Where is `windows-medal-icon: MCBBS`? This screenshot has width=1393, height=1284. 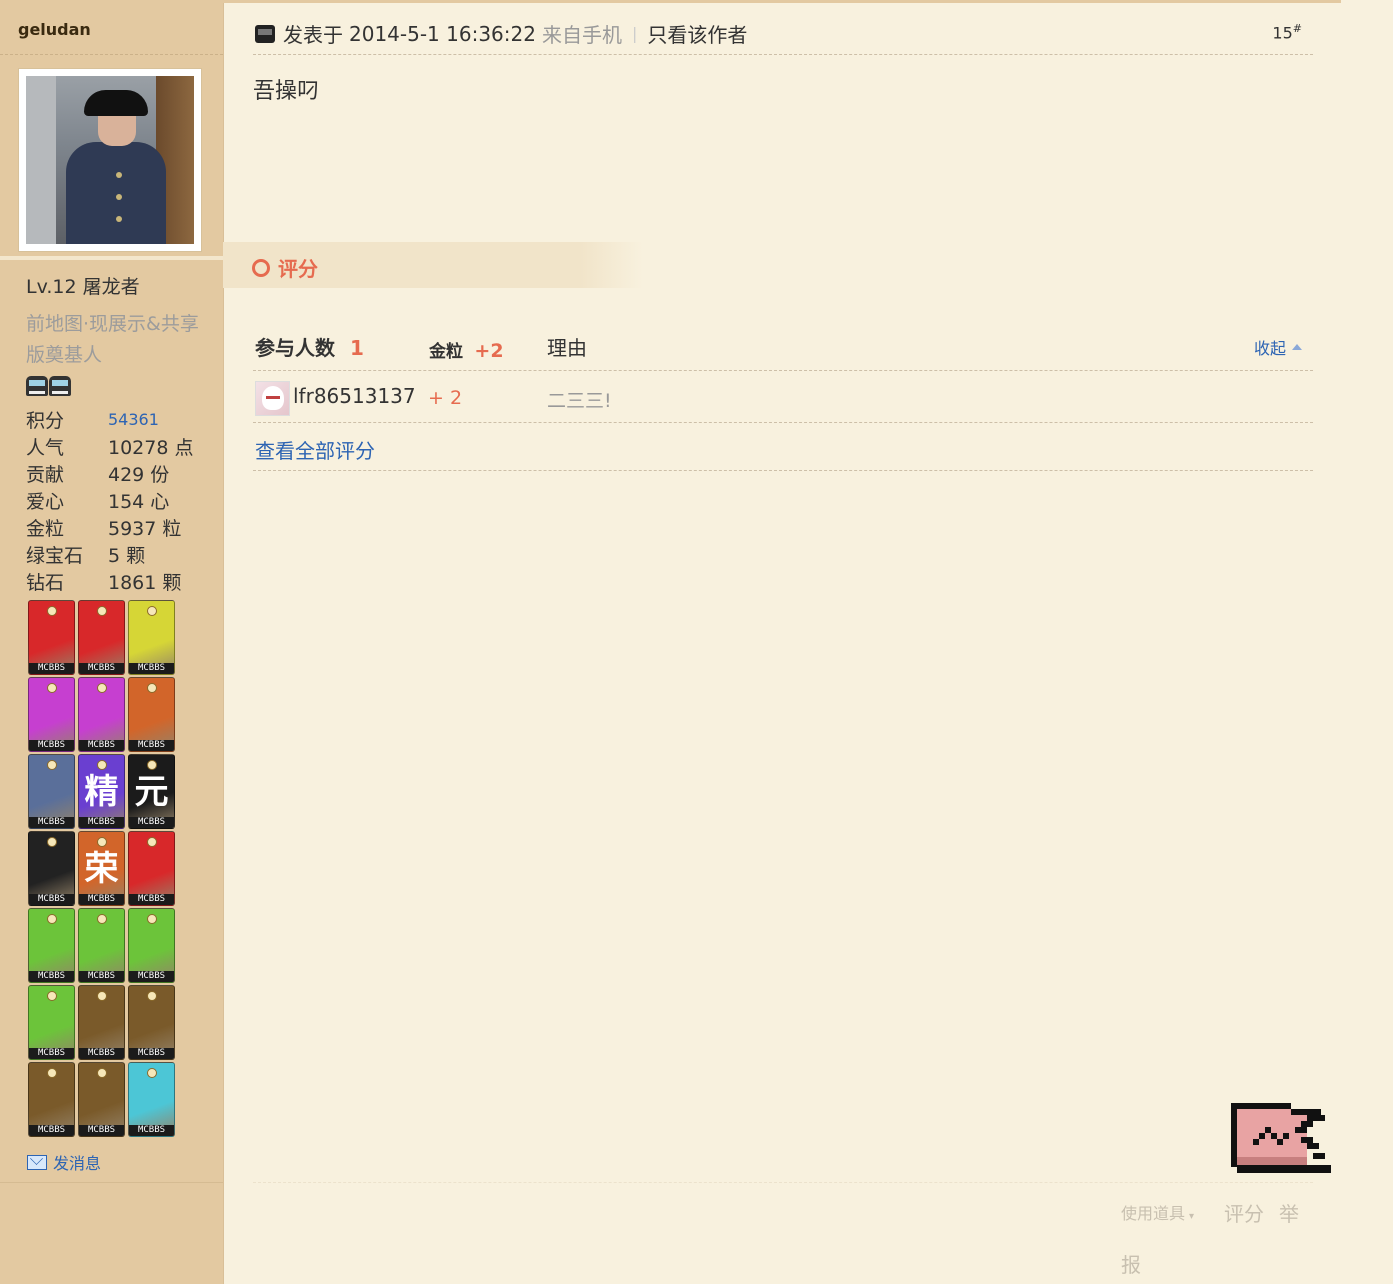 windows-medal-icon: MCBBS is located at coordinates (101, 637).